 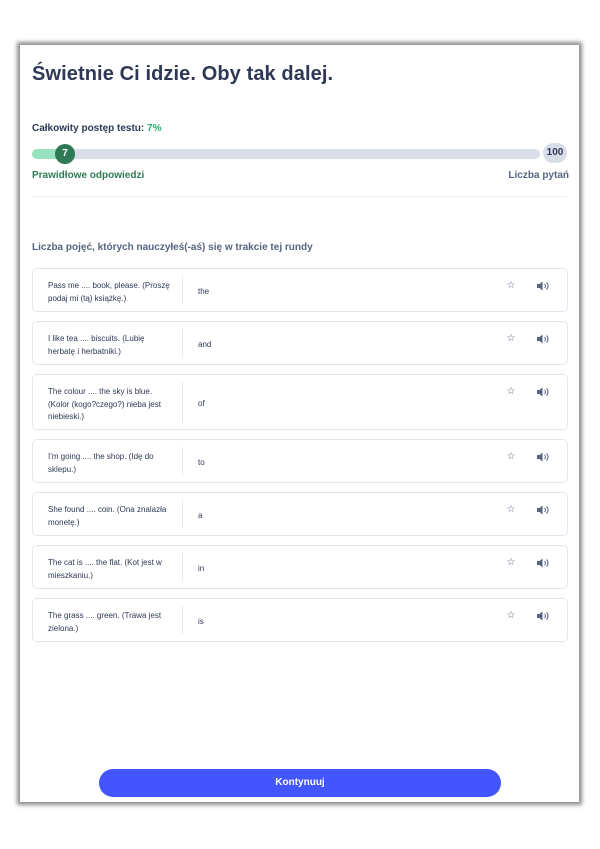 I want to click on divider, so click(x=299, y=196).